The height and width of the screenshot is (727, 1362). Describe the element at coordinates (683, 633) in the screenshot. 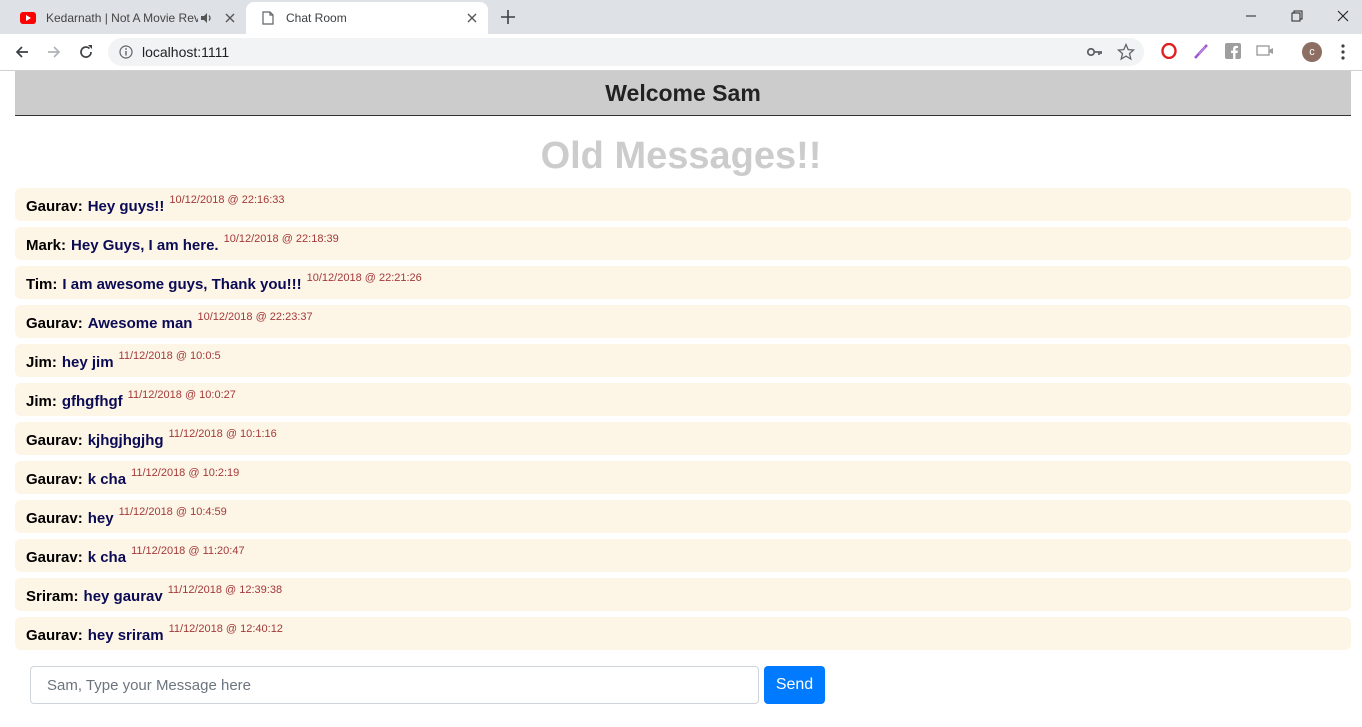

I see `message-item: Gaurav: hey sriram 11/12/2018 @ 12:40:12` at that location.